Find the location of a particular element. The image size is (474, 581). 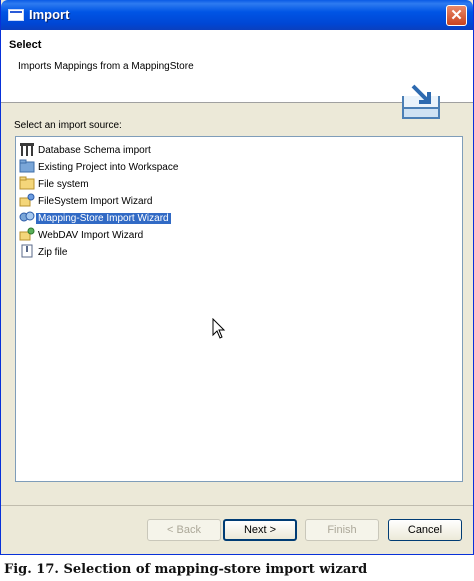

import-source-label: Select an import source: is located at coordinates (68, 125).